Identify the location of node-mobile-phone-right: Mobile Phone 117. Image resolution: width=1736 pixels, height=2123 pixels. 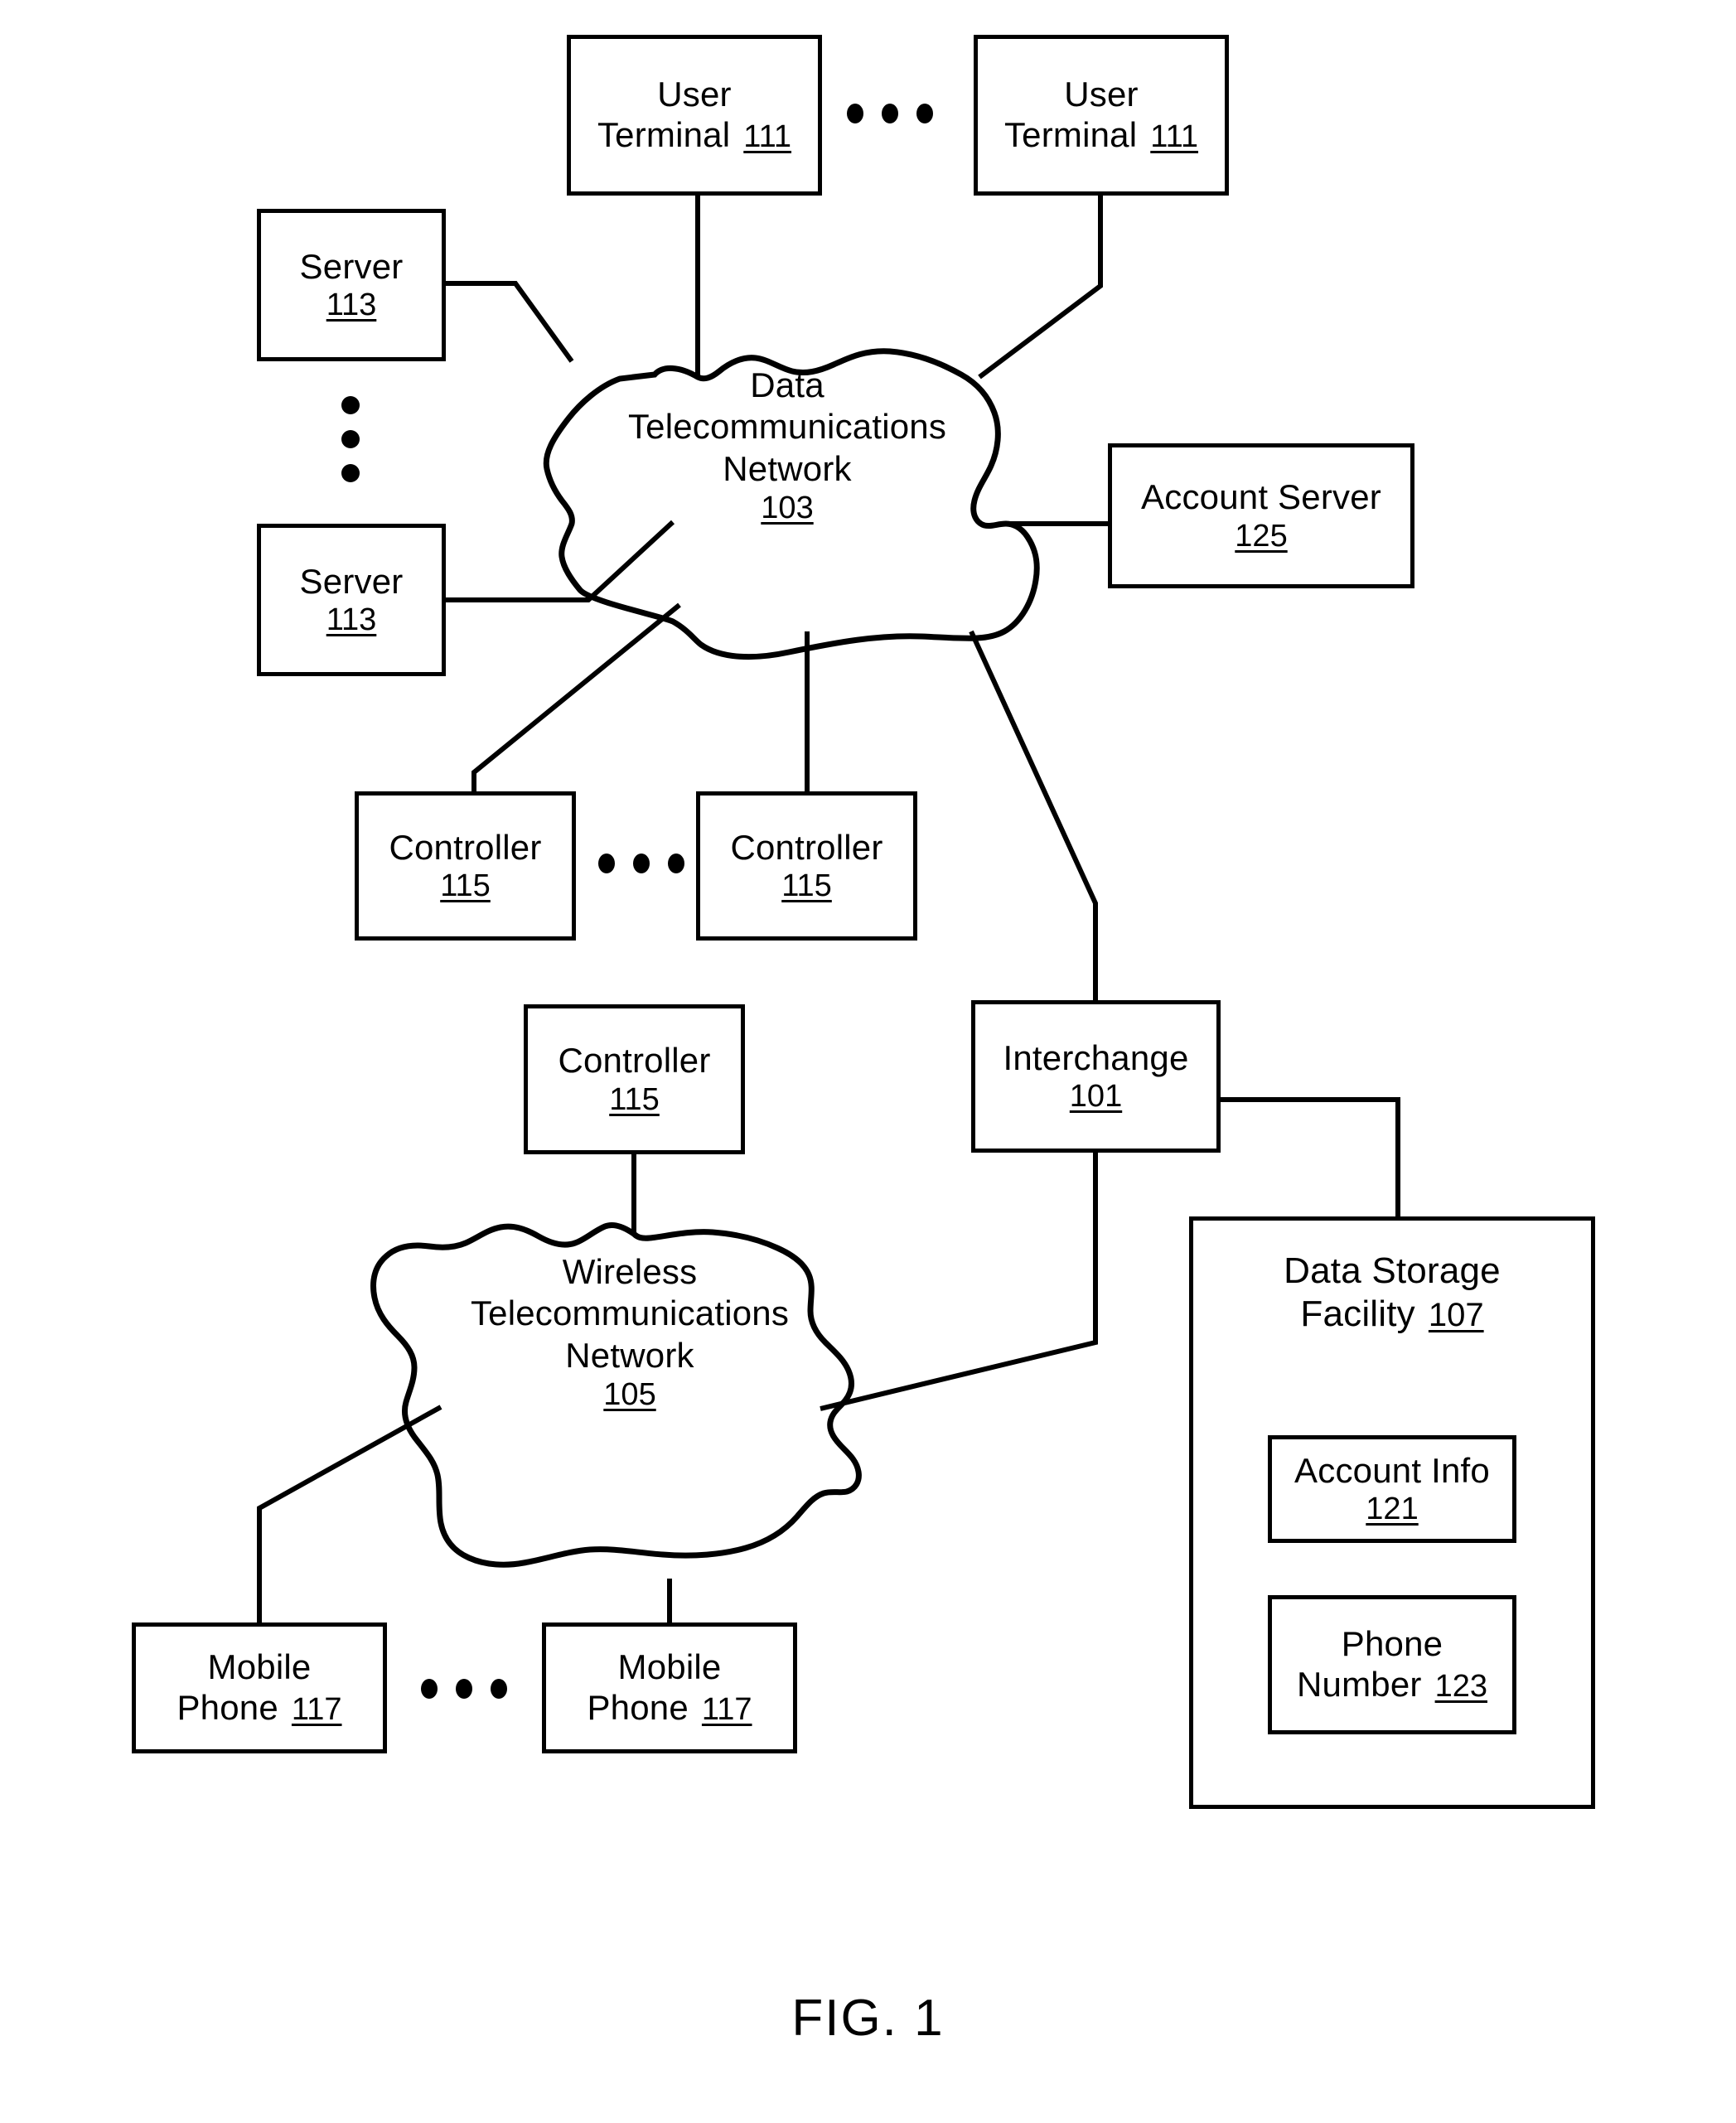
(669, 1687).